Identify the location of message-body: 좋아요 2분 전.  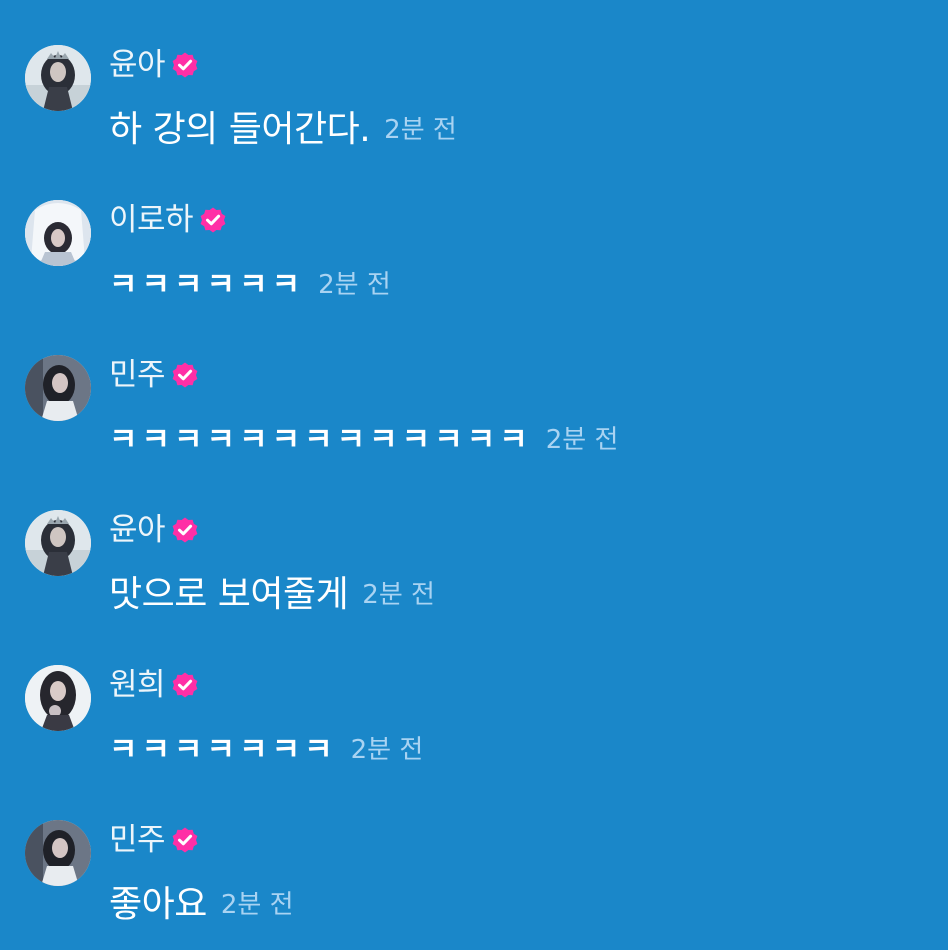
(201, 905).